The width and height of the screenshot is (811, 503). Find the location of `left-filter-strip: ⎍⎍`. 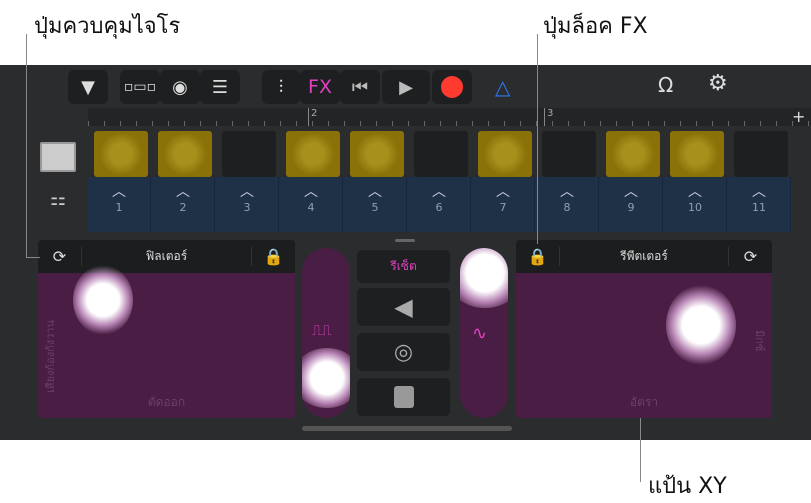

left-filter-strip: ⎍⎍ is located at coordinates (326, 333).